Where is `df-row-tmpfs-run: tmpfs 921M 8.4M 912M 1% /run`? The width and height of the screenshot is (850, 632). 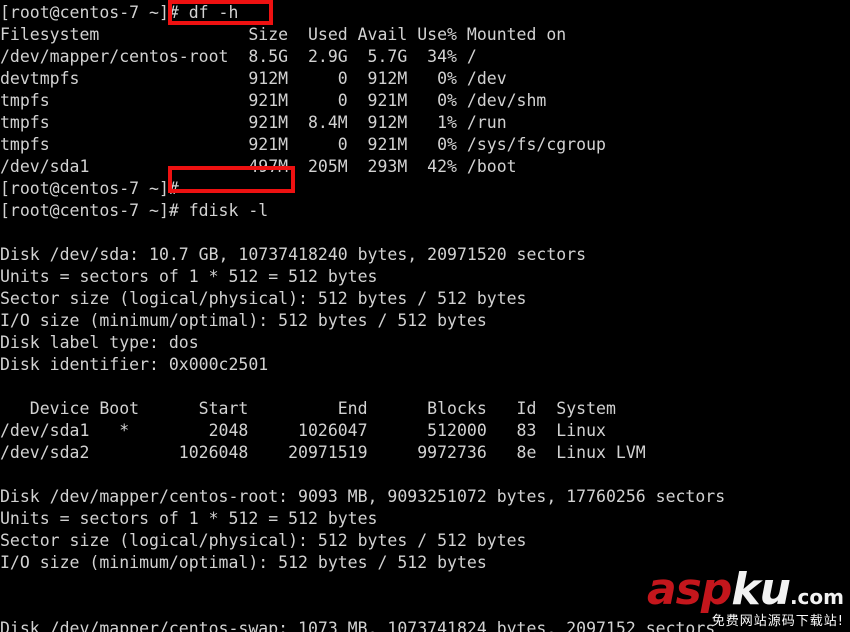
df-row-tmpfs-run: tmpfs 921M 8.4M 912M 1% /run is located at coordinates (253, 122).